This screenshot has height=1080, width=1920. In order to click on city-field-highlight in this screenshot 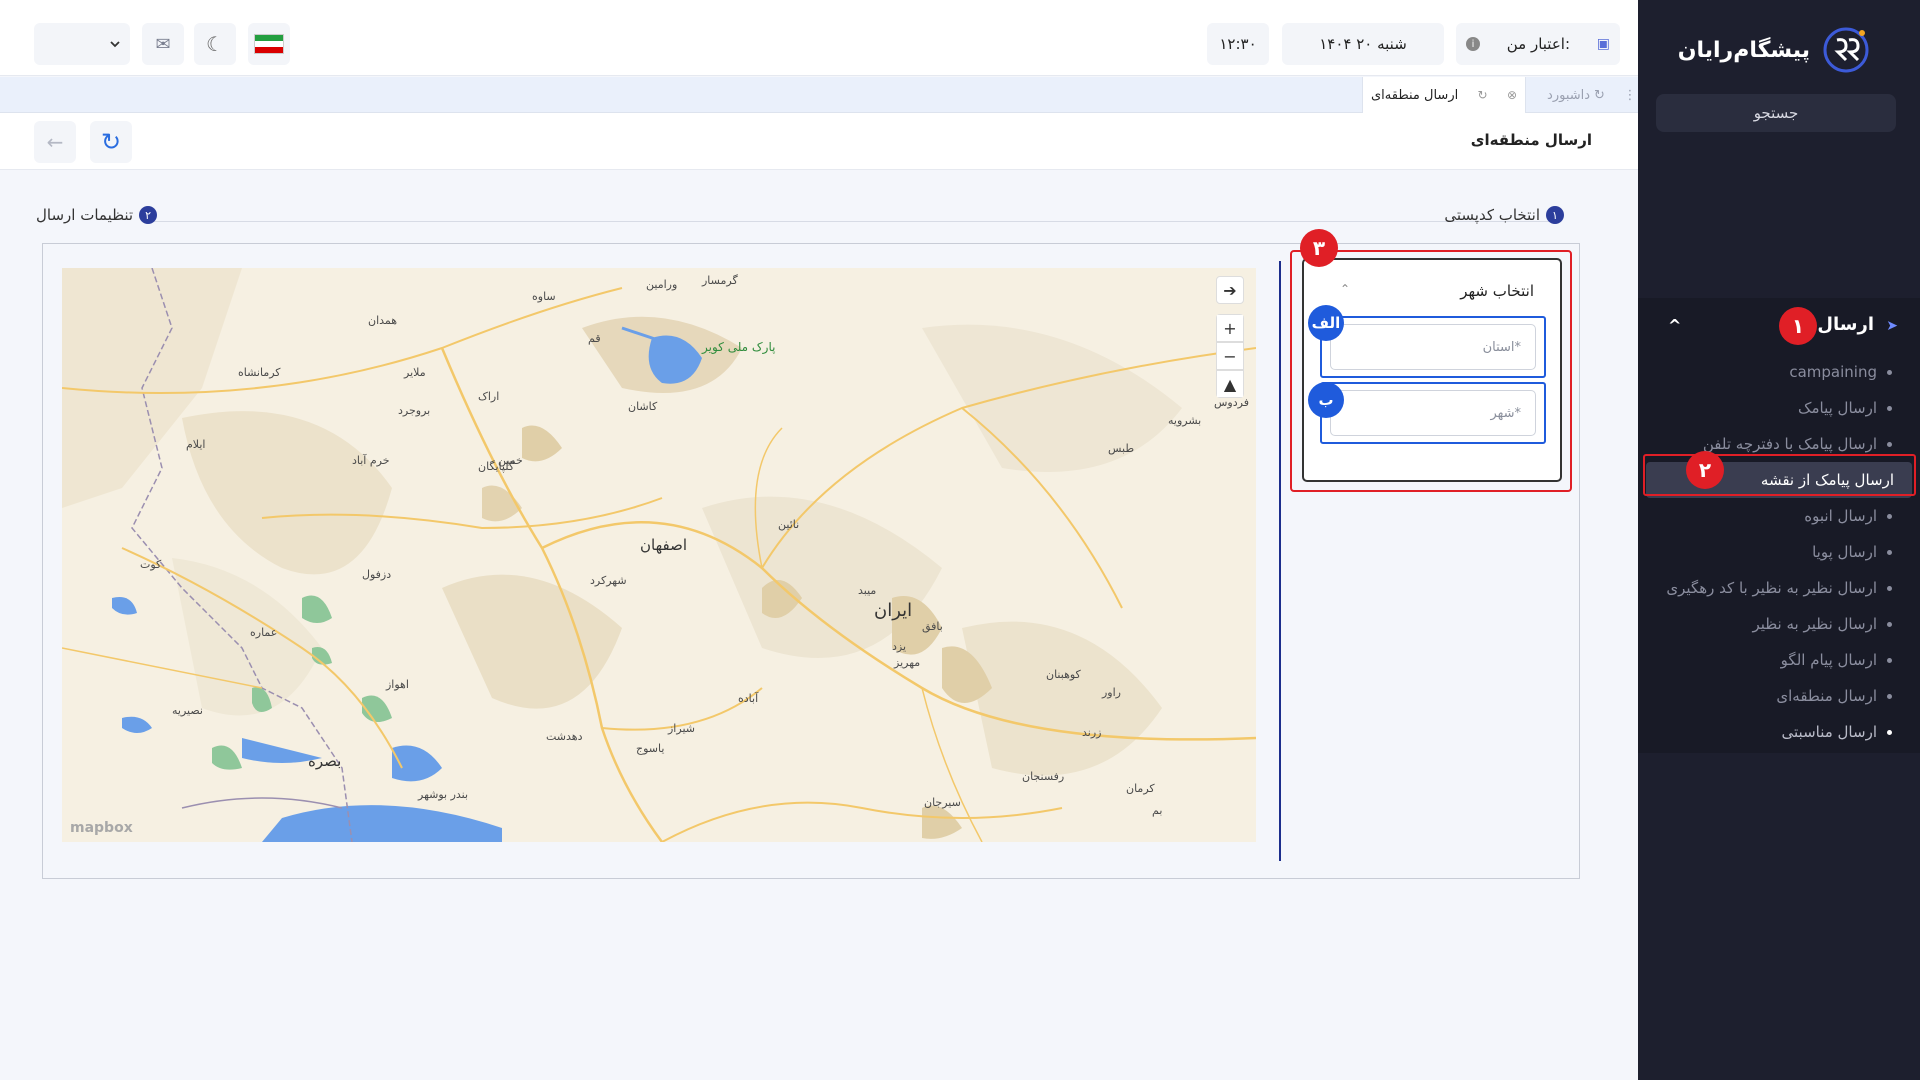, I will do `click(1433, 413)`.